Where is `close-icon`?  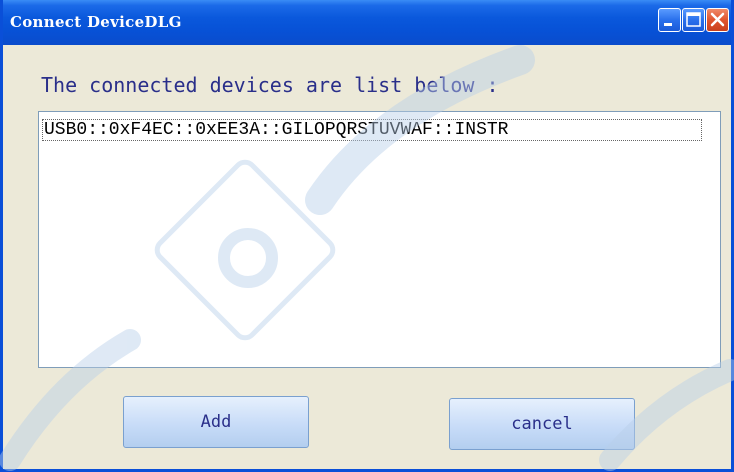
close-icon is located at coordinates (717, 19).